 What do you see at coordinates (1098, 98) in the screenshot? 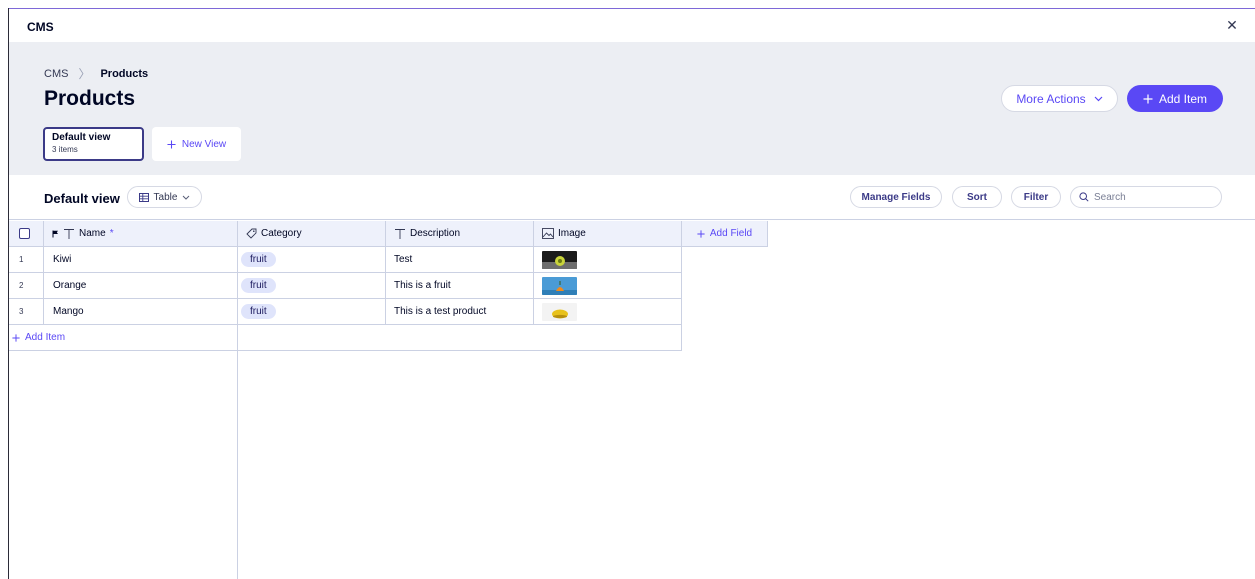
I see `chevron-down-icon` at bounding box center [1098, 98].